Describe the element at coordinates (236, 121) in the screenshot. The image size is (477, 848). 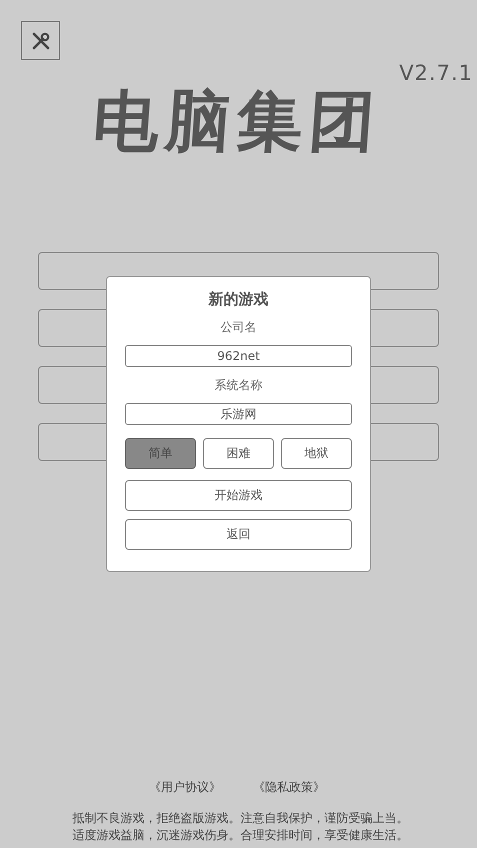
I see `game-title: 电脑集团` at that location.